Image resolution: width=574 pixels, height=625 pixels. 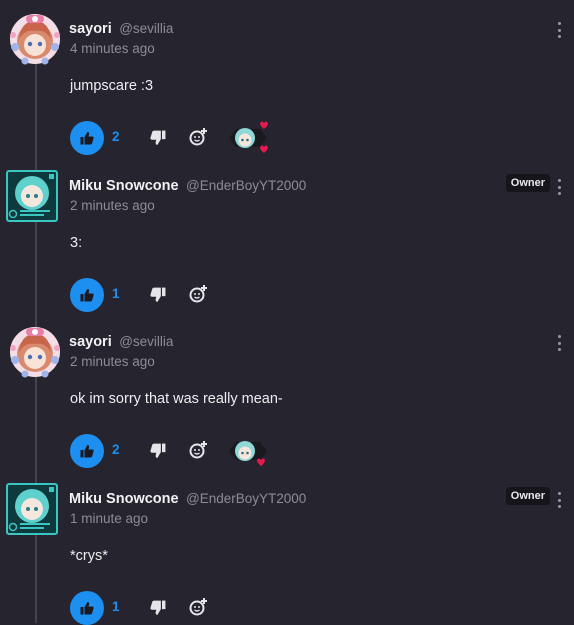 I want to click on comment-text: ok im sorry that was really mean-, so click(x=176, y=399).